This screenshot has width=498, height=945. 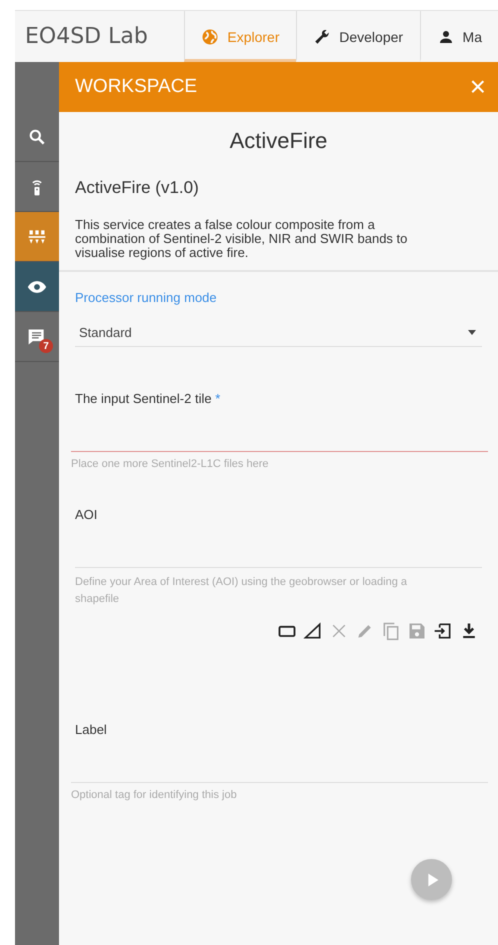 What do you see at coordinates (37, 287) in the screenshot?
I see `sidebar-item` at bounding box center [37, 287].